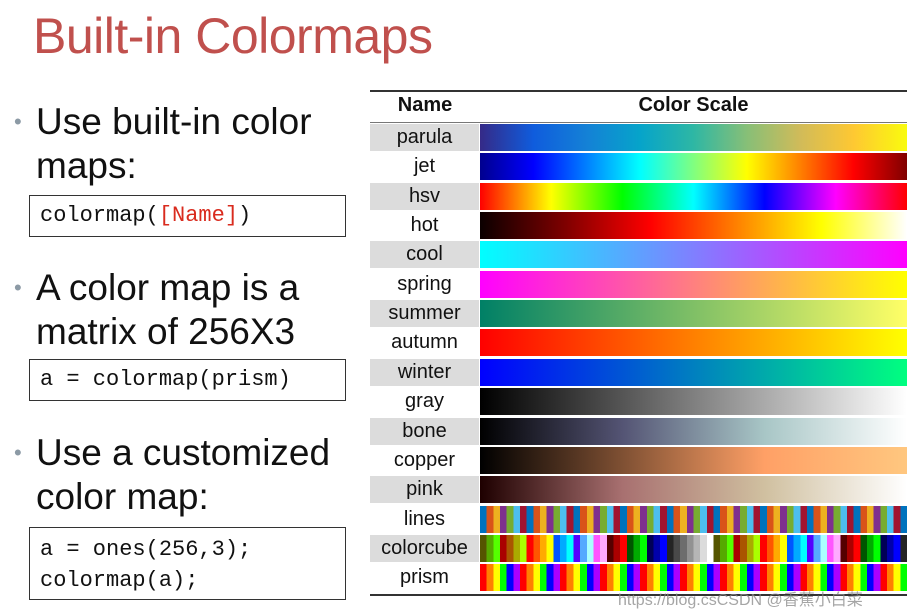 The height and width of the screenshot is (616, 912). Describe the element at coordinates (424, 166) in the screenshot. I see `colormap-name: jet` at that location.